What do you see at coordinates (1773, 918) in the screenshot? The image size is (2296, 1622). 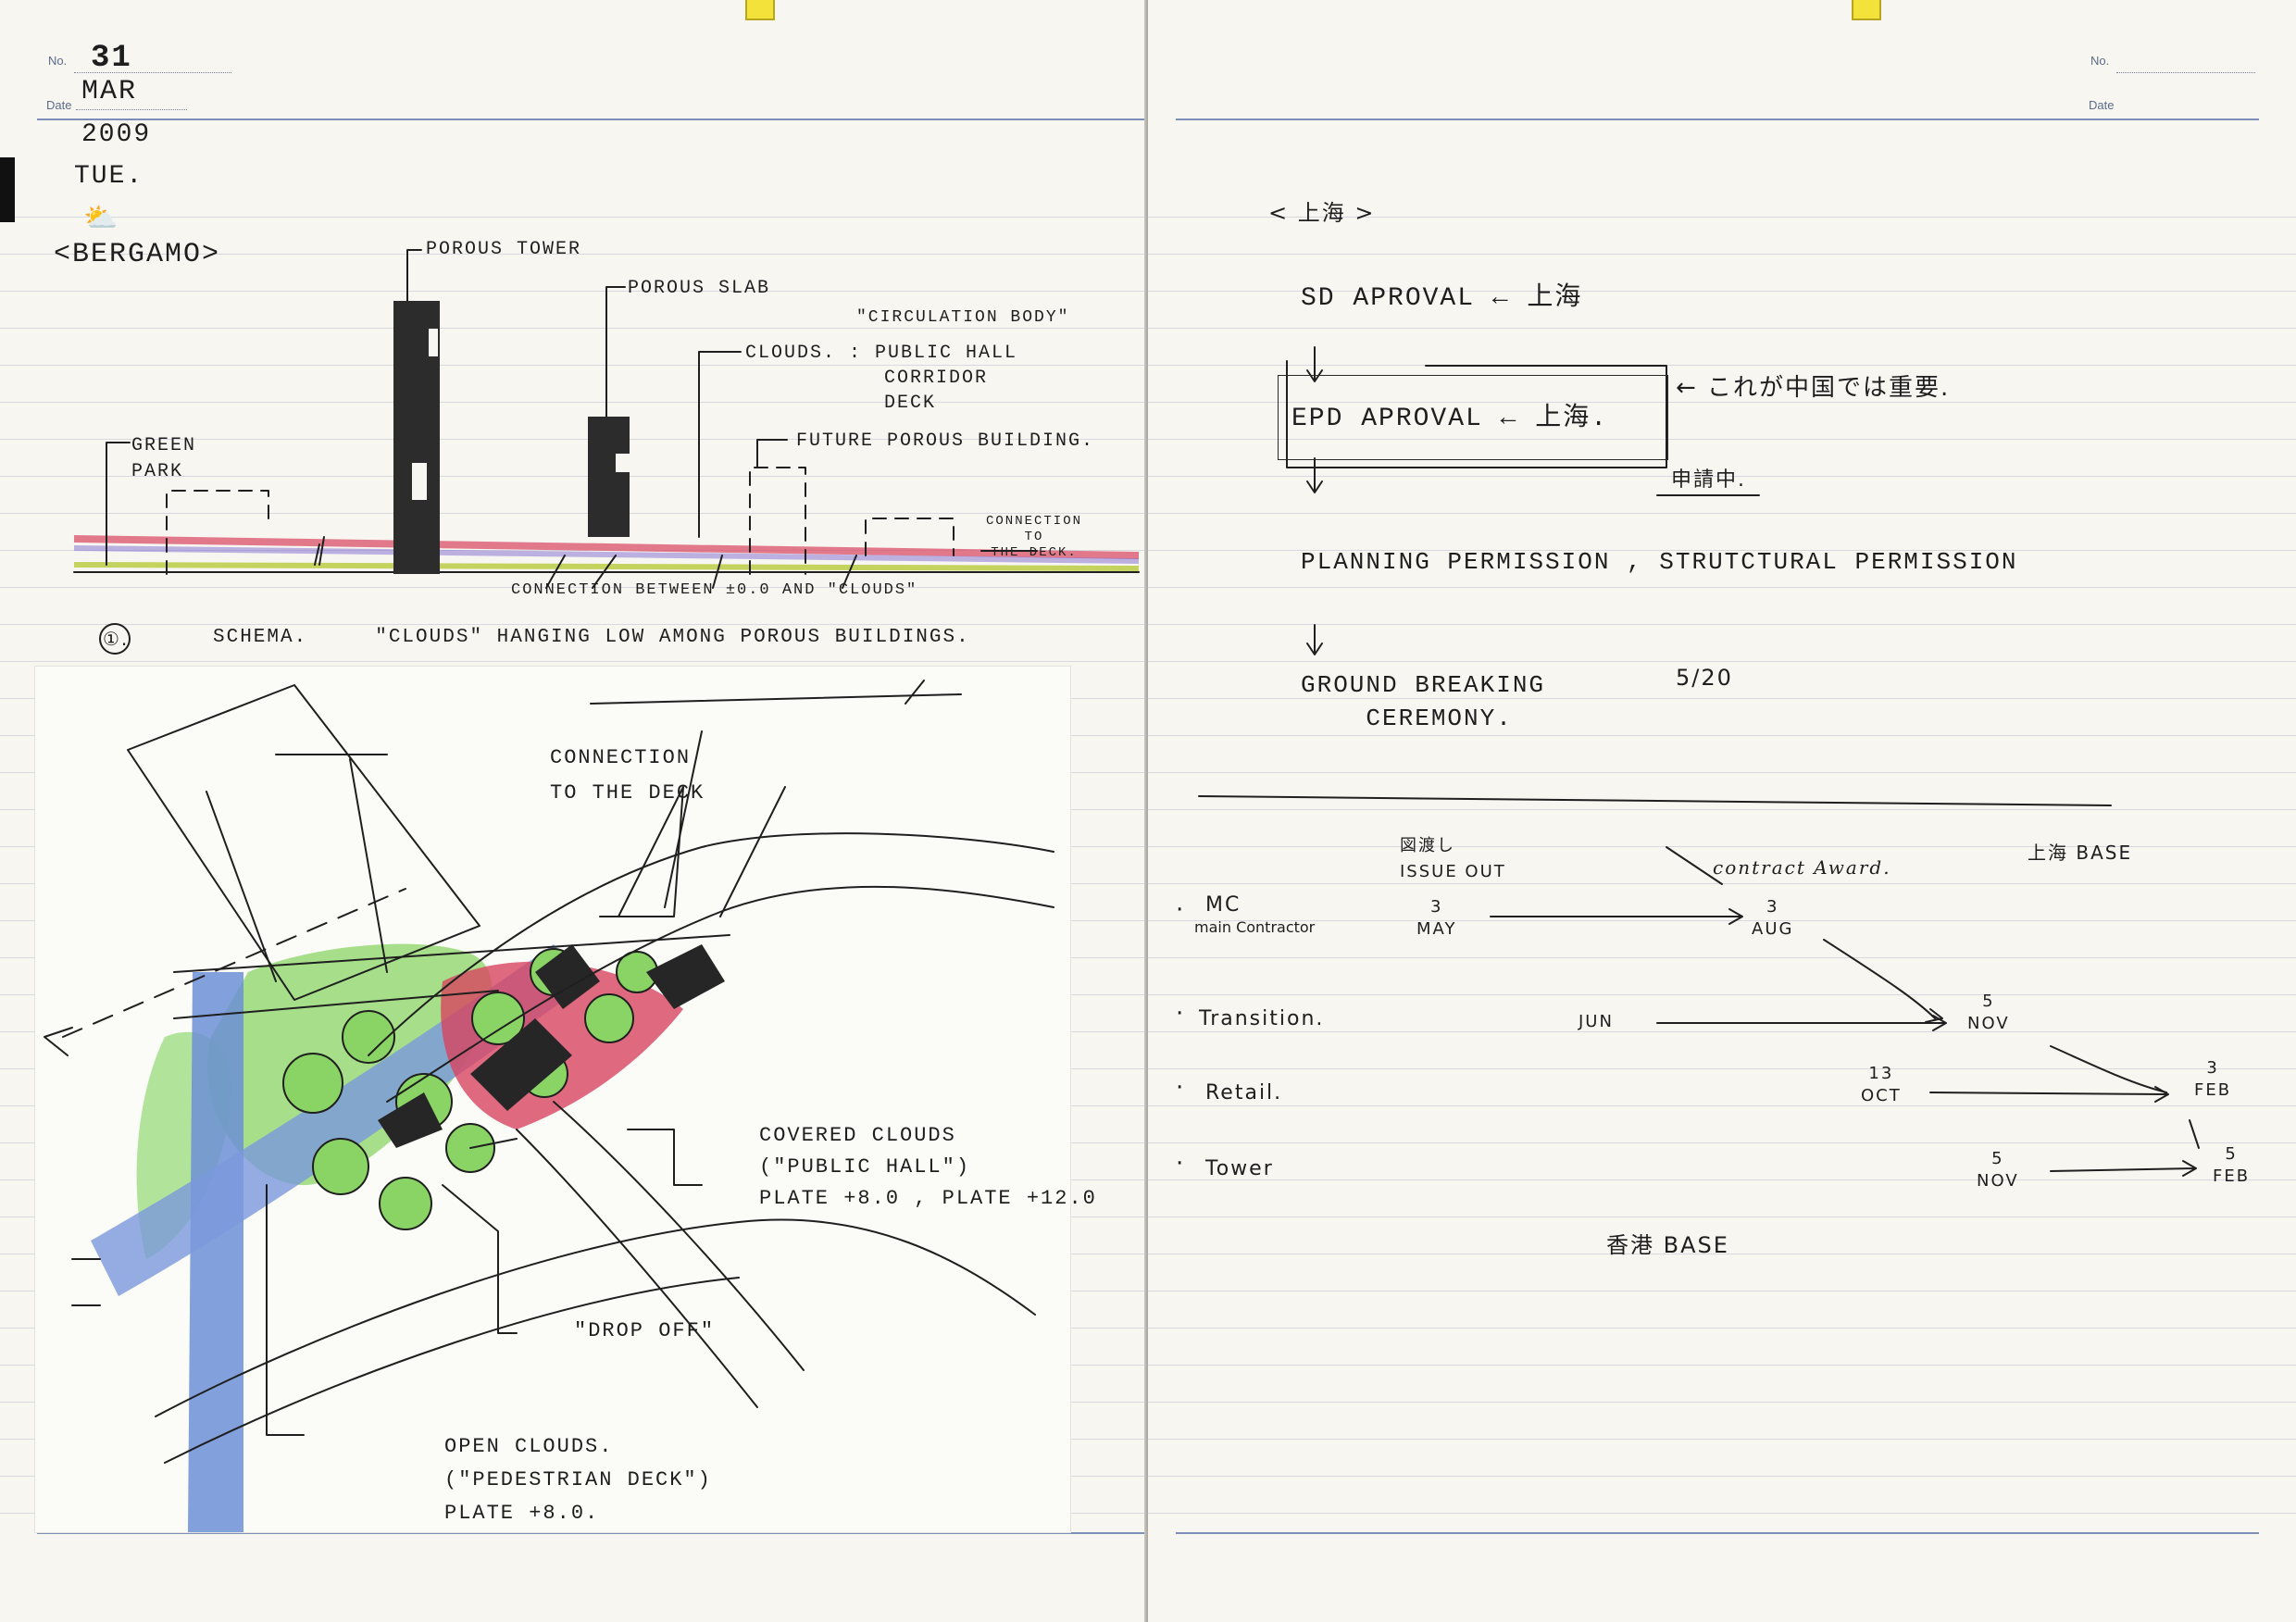 I see `schedule-row-end: 3 AUG` at bounding box center [1773, 918].